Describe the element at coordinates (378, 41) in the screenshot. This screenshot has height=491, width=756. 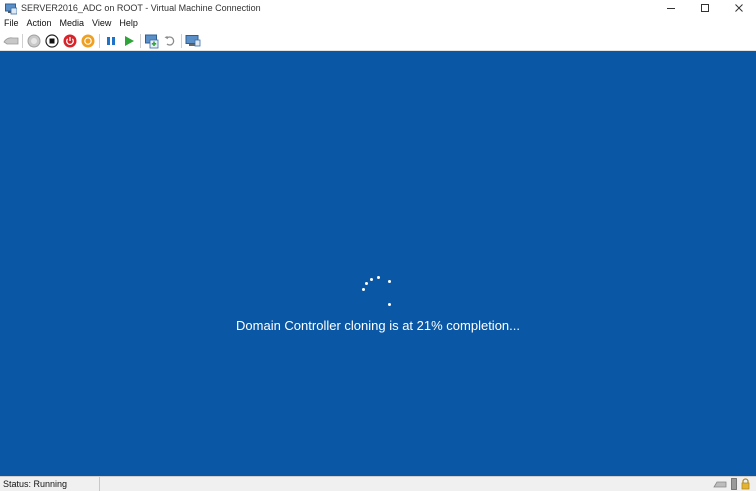
I see `toolbar` at that location.